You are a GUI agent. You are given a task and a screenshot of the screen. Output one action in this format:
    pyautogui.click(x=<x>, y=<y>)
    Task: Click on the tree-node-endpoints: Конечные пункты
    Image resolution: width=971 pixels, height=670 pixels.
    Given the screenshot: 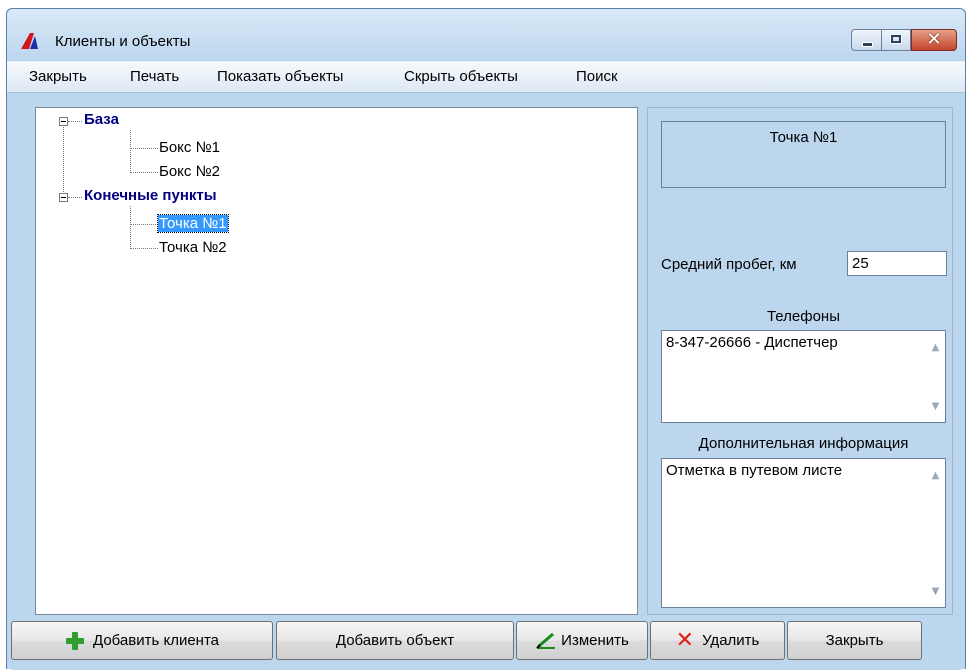 What is the action you would take?
    pyautogui.click(x=150, y=195)
    